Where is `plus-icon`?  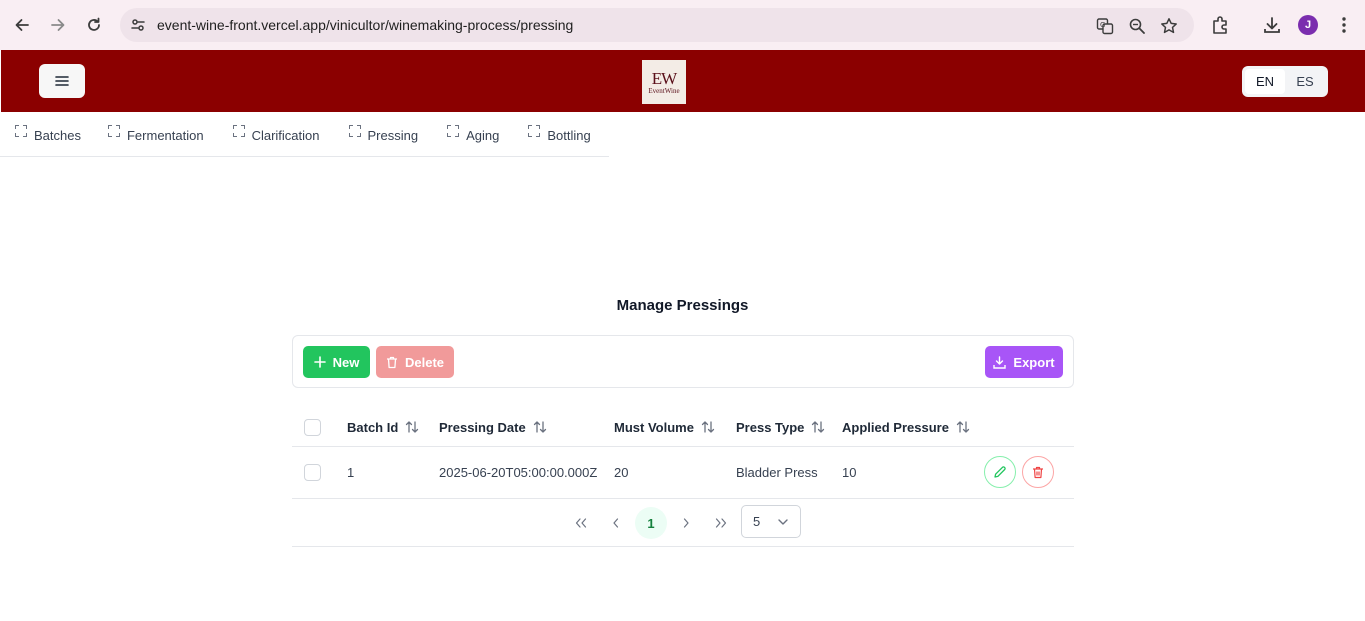
plus-icon is located at coordinates (319, 362).